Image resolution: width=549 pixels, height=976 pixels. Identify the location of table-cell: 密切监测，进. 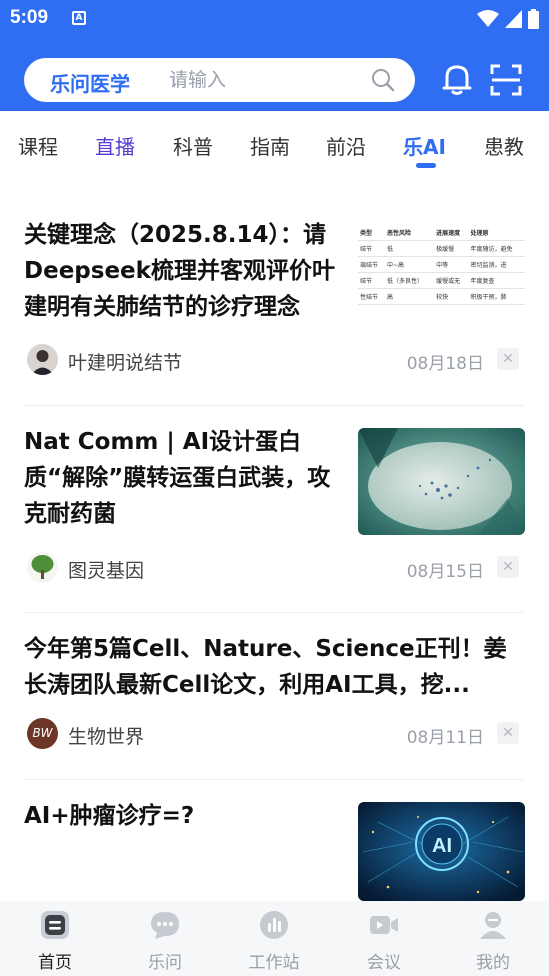
(496, 264).